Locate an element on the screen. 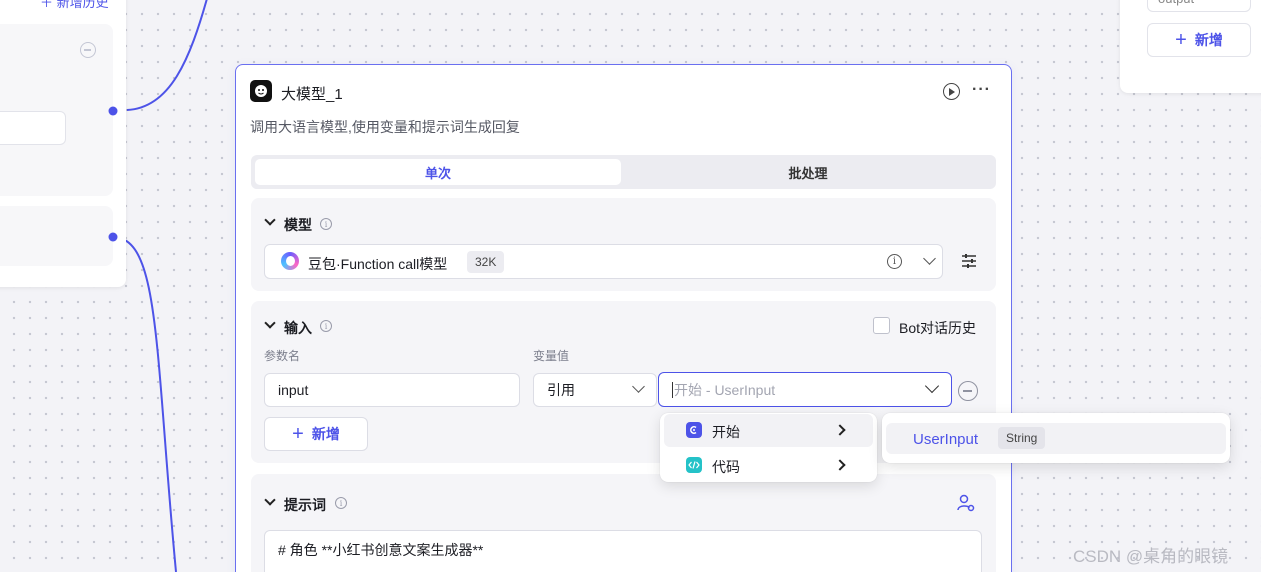 This screenshot has height=572, width=1261. edge-bottom is located at coordinates (144, 404).